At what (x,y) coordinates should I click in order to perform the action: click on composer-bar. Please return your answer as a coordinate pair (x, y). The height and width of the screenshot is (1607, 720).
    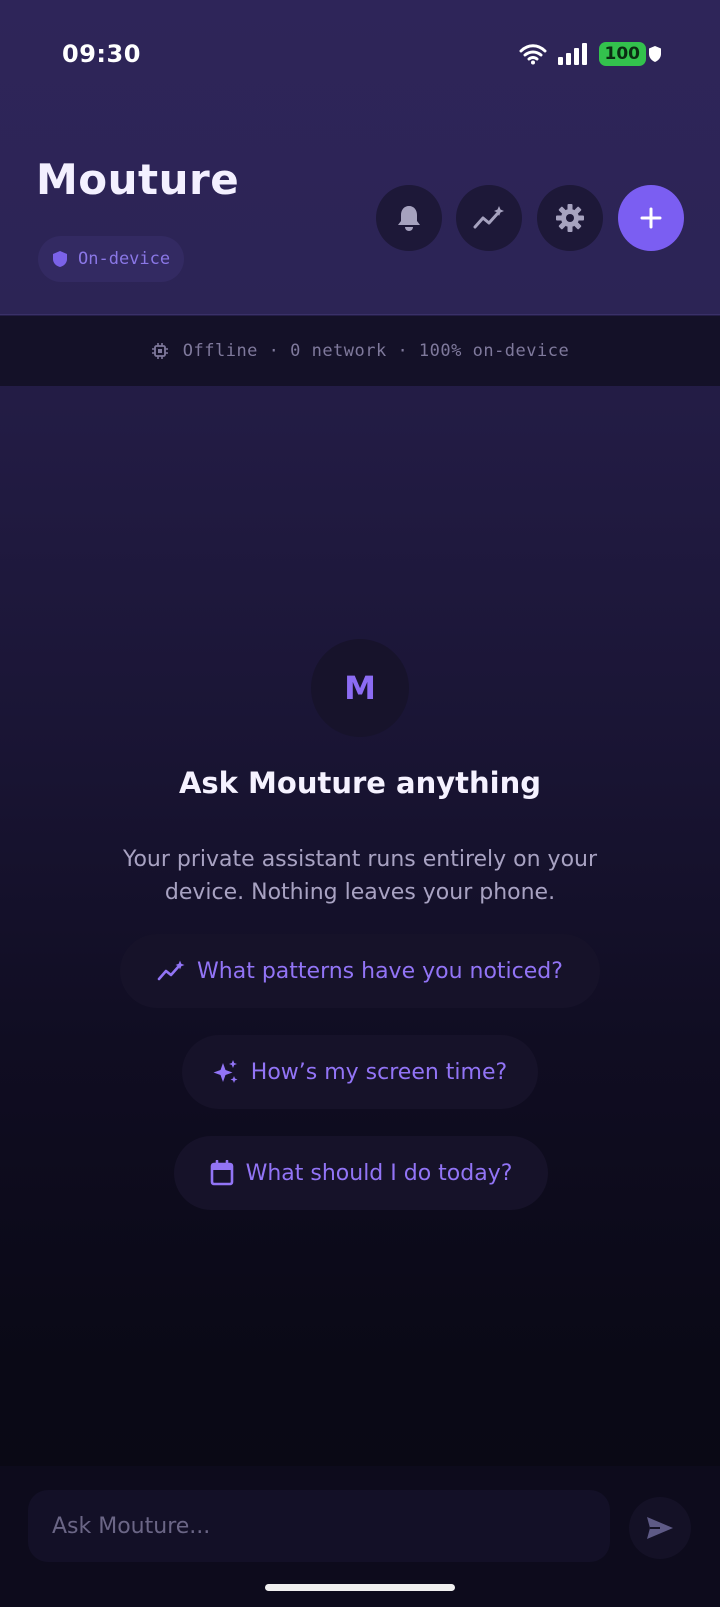
    Looking at the image, I should click on (360, 1536).